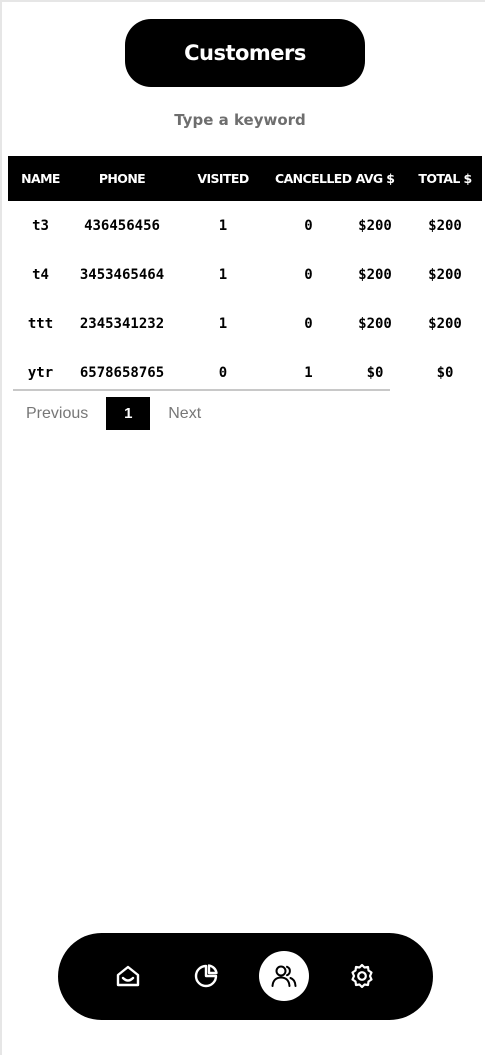 The image size is (487, 1057). What do you see at coordinates (375, 178) in the screenshot?
I see `column-header-avg: AVG $` at bounding box center [375, 178].